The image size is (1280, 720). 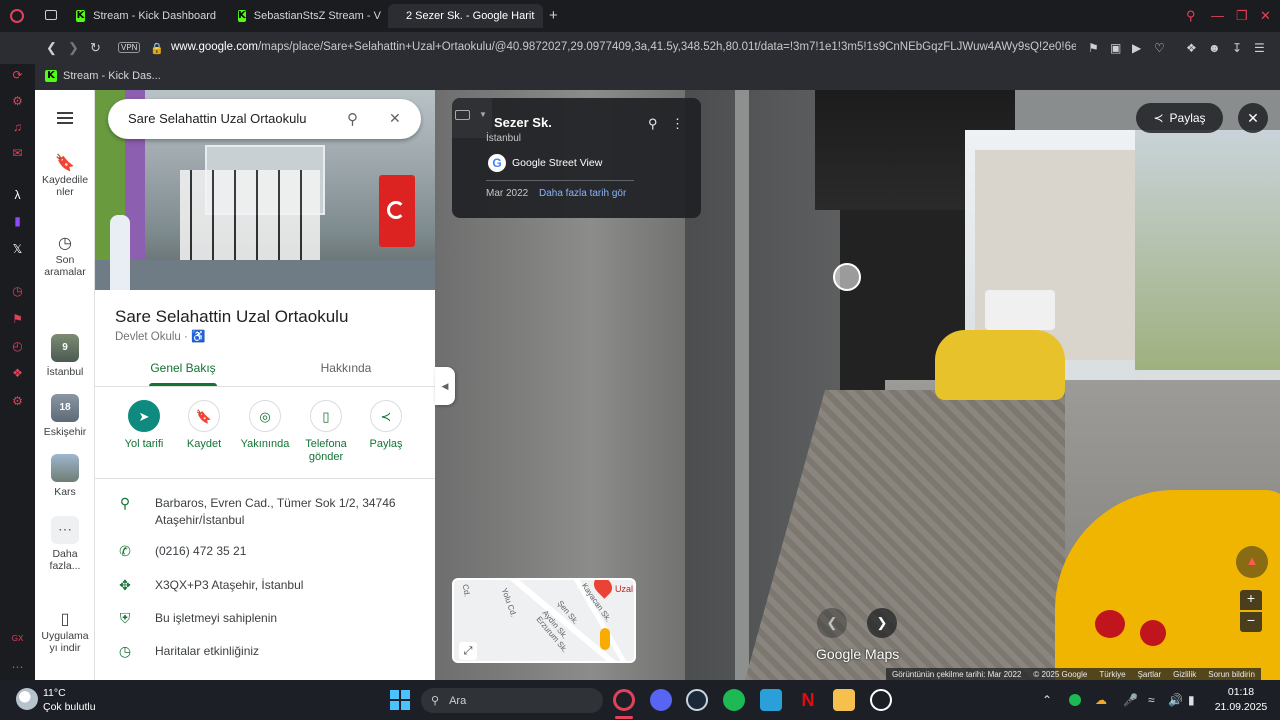 What do you see at coordinates (512, 700) in the screenshot?
I see `taskbar-search: ⚲ Ara` at bounding box center [512, 700].